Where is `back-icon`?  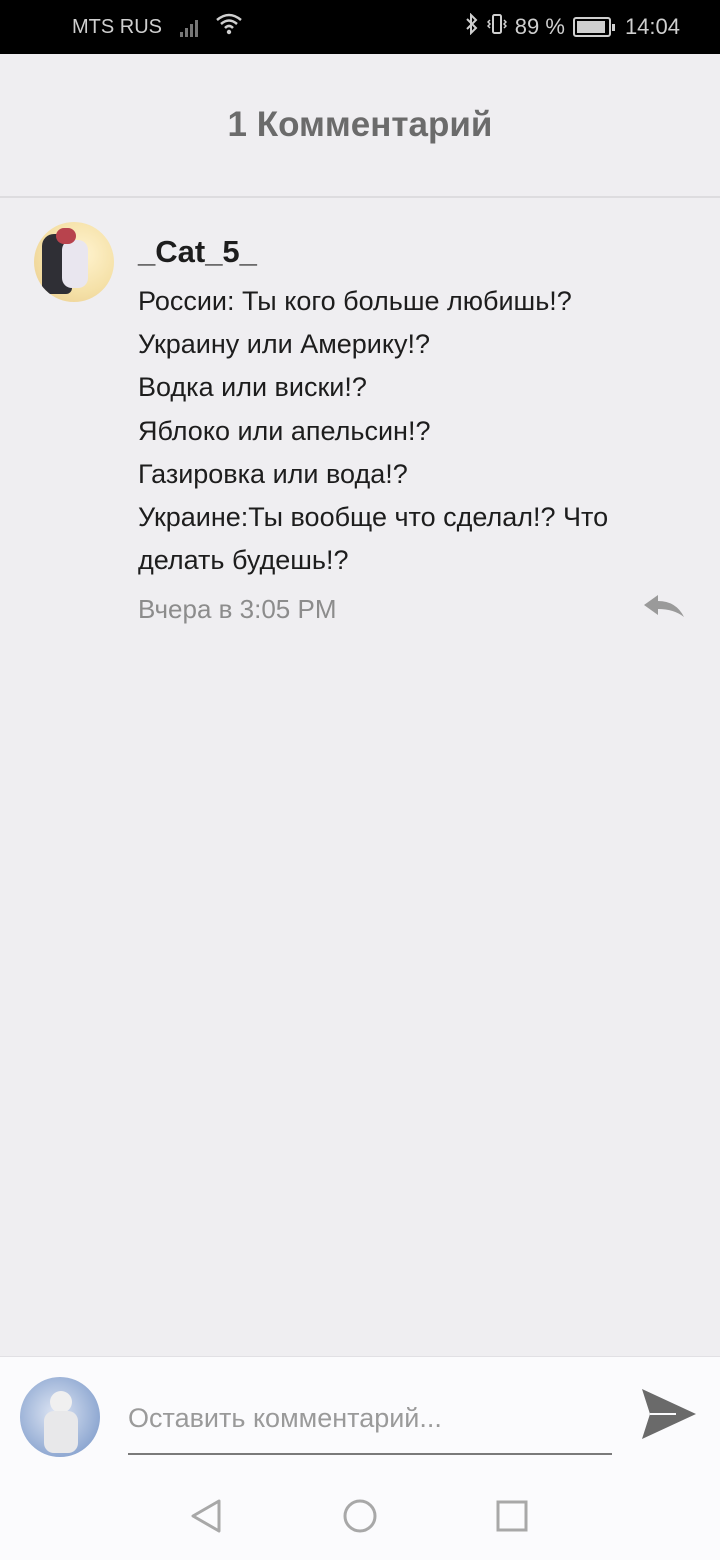
back-icon is located at coordinates (206, 1518).